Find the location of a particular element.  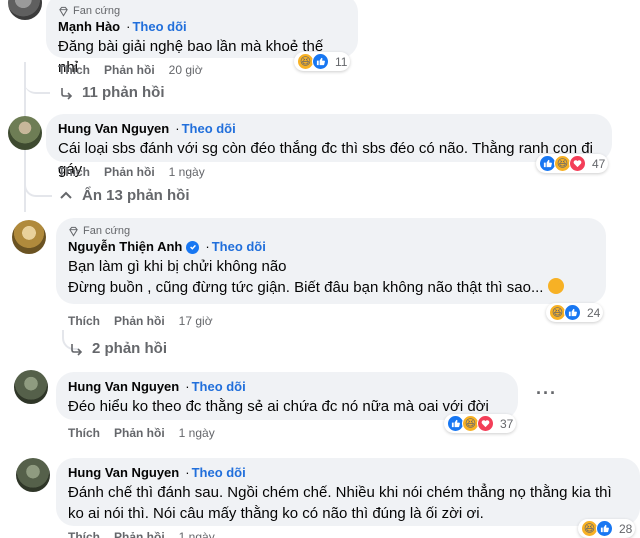

comment-actions: Thích Phản hồi 17 giờ is located at coordinates (140, 321).